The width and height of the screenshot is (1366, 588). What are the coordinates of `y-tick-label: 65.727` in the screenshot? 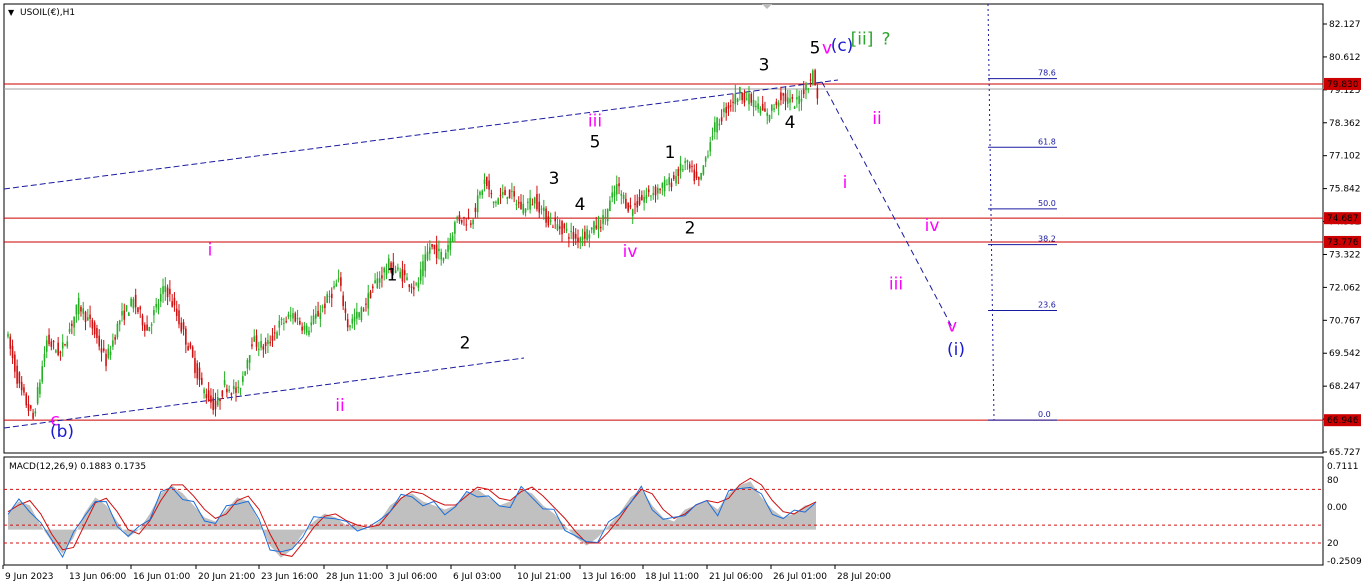 It's located at (1345, 453).